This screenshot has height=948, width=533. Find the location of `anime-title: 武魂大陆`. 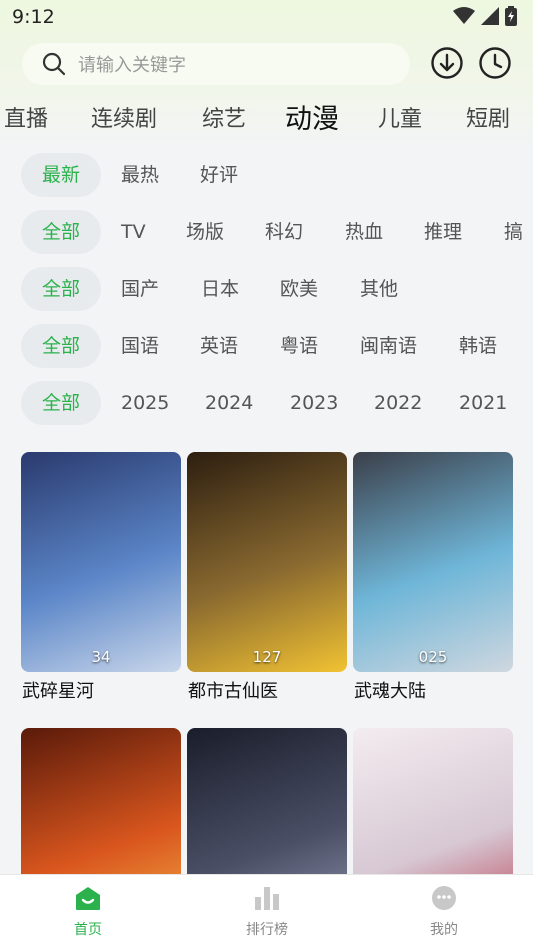

anime-title: 武魂大陆 is located at coordinates (390, 691).